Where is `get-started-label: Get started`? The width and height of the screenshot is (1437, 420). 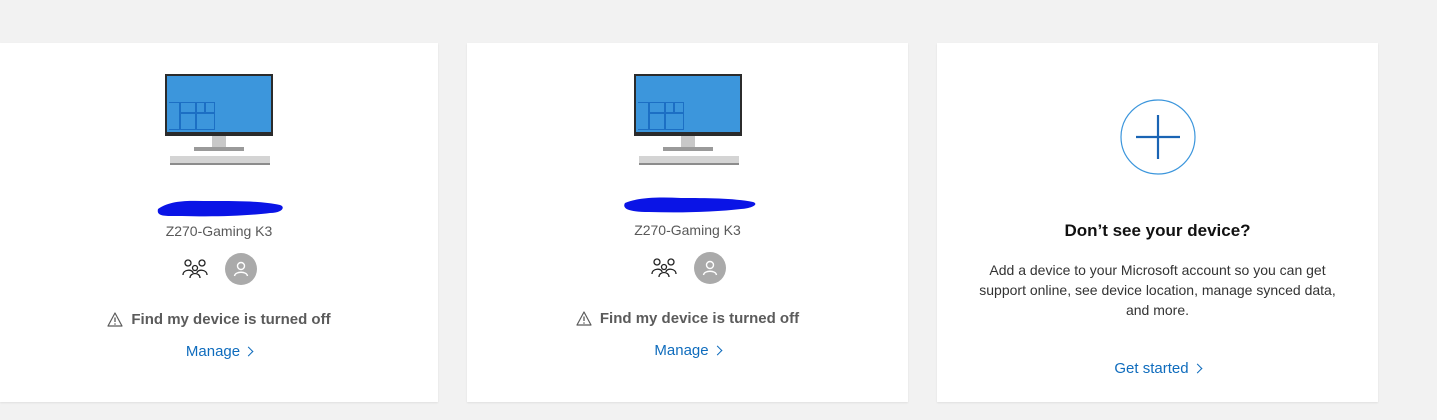 get-started-label: Get started is located at coordinates (1151, 368).